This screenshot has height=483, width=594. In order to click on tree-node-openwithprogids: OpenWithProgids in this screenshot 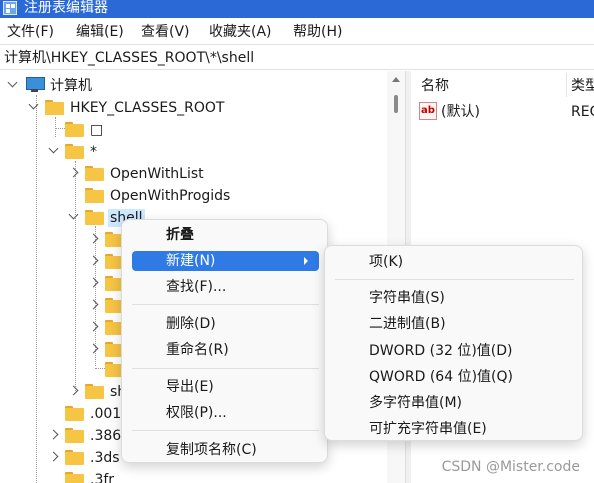, I will do `click(130, 195)`.